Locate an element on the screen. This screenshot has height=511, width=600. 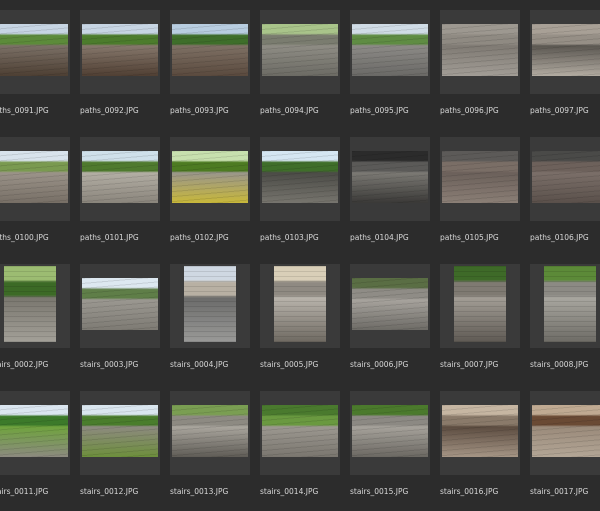
thumbnail-item: stairs_0015.JPG is located at coordinates (390, 451).